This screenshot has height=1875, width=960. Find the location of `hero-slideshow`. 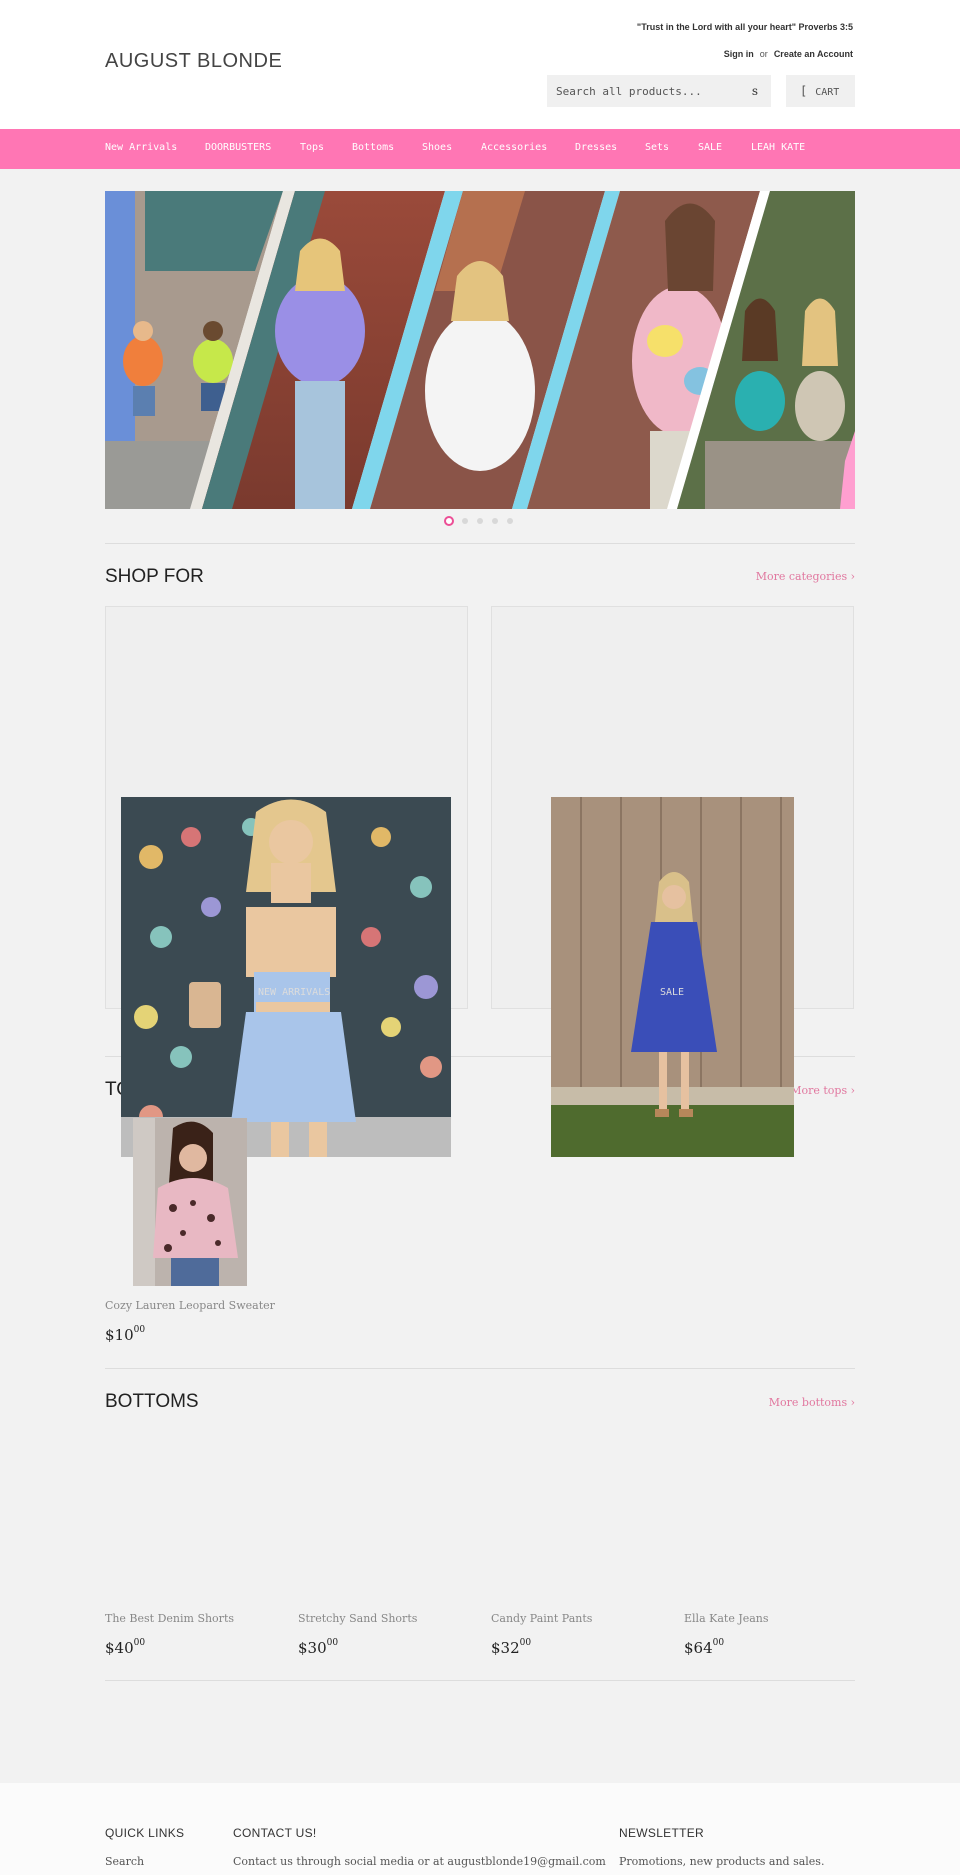

hero-slideshow is located at coordinates (480, 350).